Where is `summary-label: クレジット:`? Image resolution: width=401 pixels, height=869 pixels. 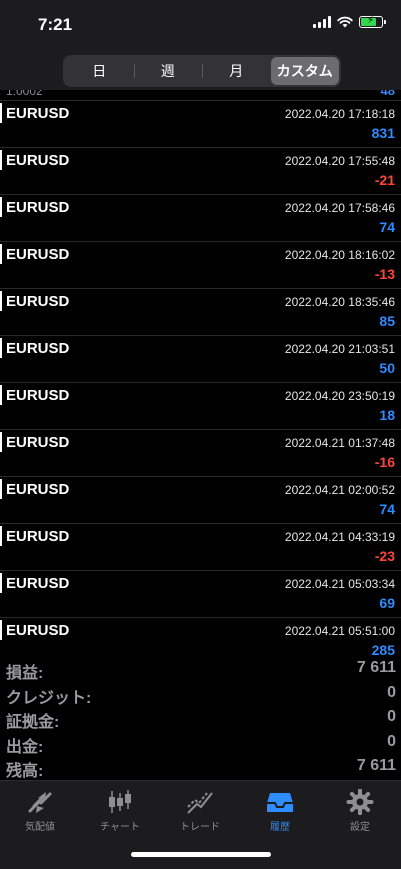 summary-label: クレジット: is located at coordinates (49, 698).